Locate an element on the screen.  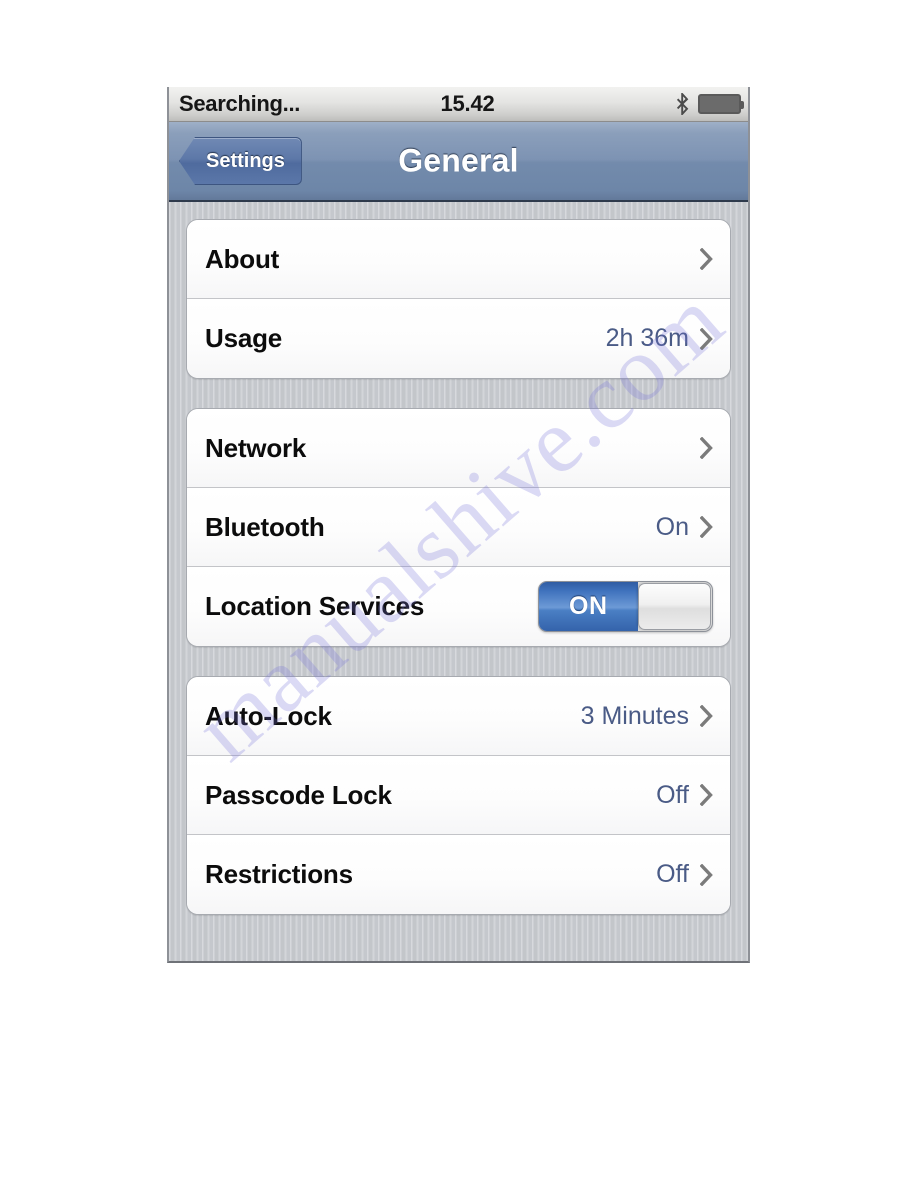
row-label: Auto-Lock is located at coordinates (268, 715).